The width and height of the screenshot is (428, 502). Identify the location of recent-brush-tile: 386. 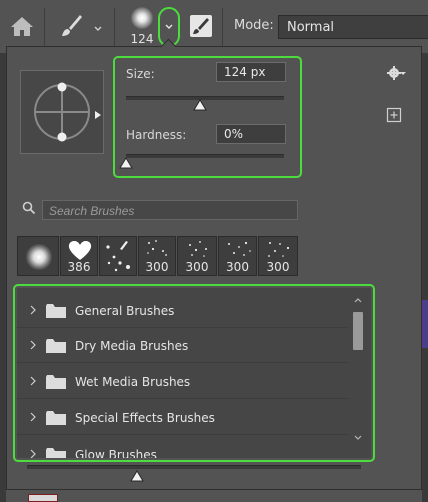
(79, 256).